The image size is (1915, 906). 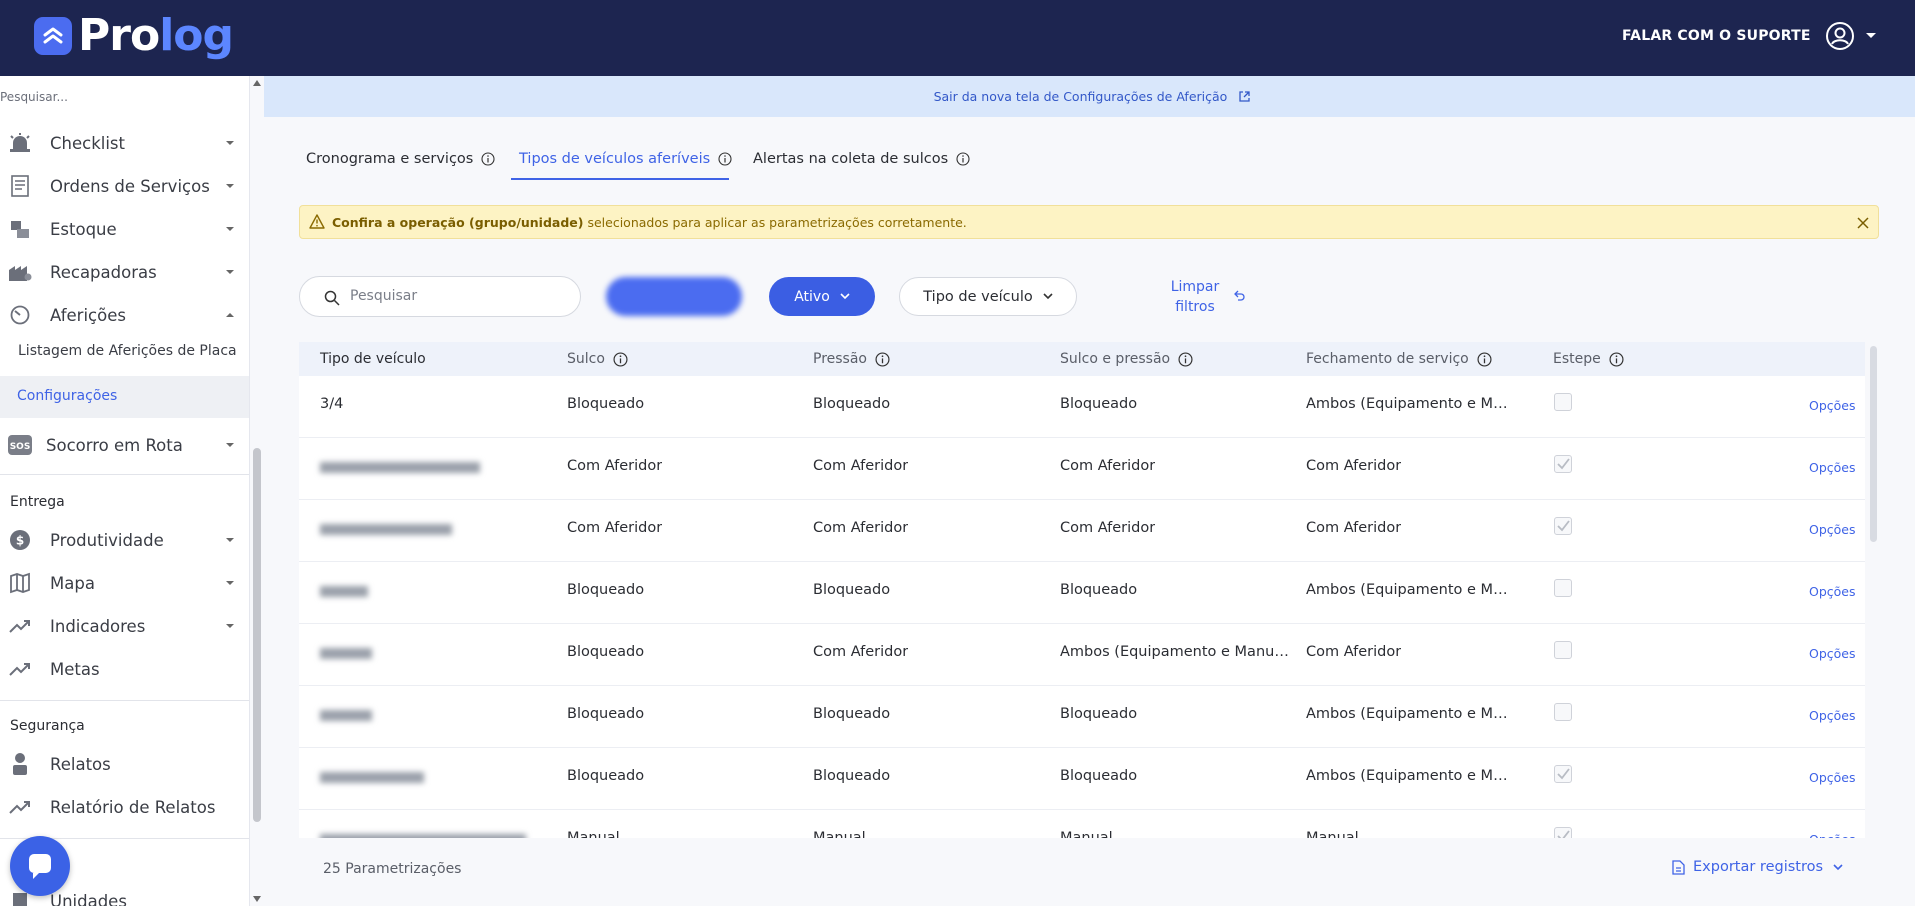 I want to click on undo-icon, so click(x=1239, y=295).